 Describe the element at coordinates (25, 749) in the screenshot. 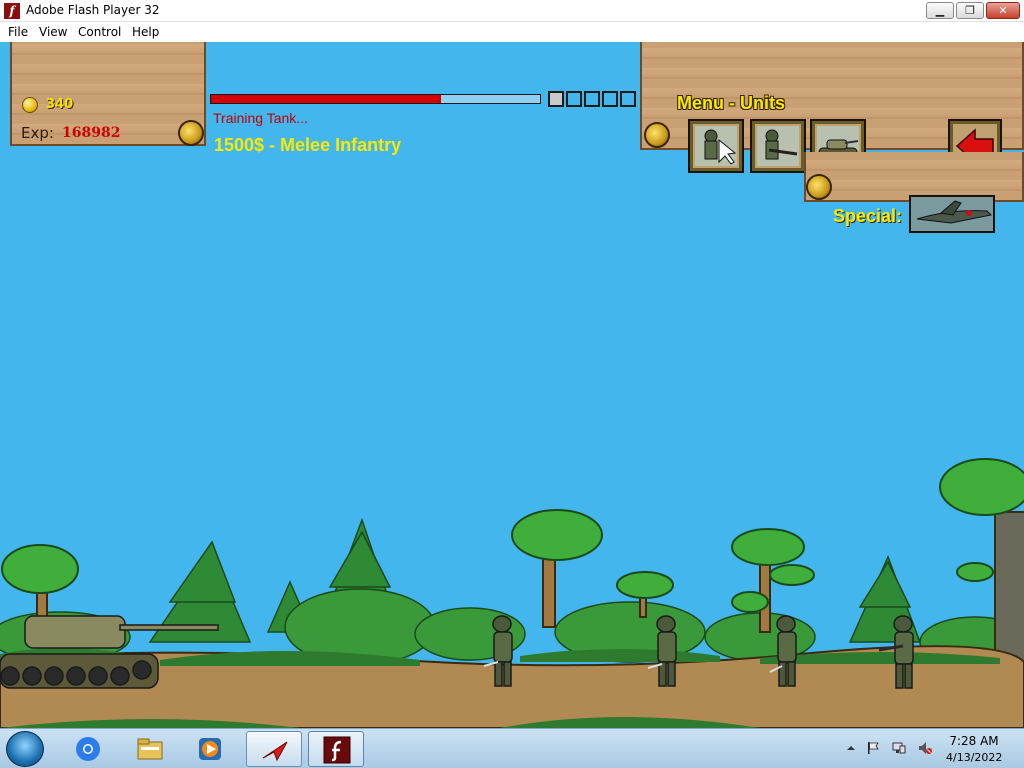

I see `start-button` at that location.